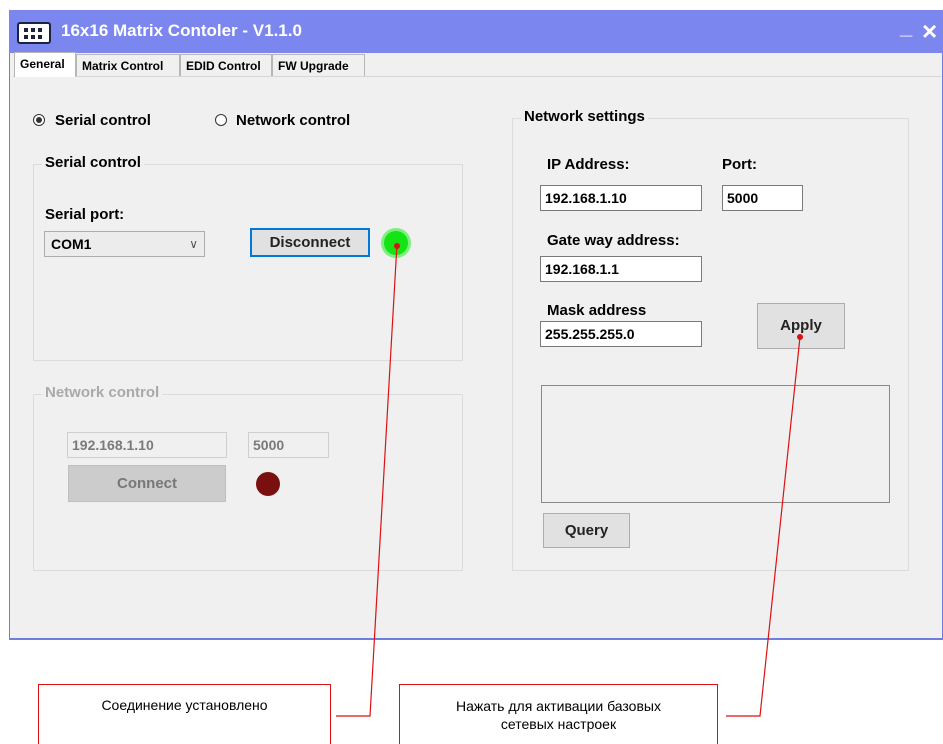 The height and width of the screenshot is (744, 943). Describe the element at coordinates (558, 724) in the screenshot. I see `apply-hint-line-2: сетевых настроек` at that location.